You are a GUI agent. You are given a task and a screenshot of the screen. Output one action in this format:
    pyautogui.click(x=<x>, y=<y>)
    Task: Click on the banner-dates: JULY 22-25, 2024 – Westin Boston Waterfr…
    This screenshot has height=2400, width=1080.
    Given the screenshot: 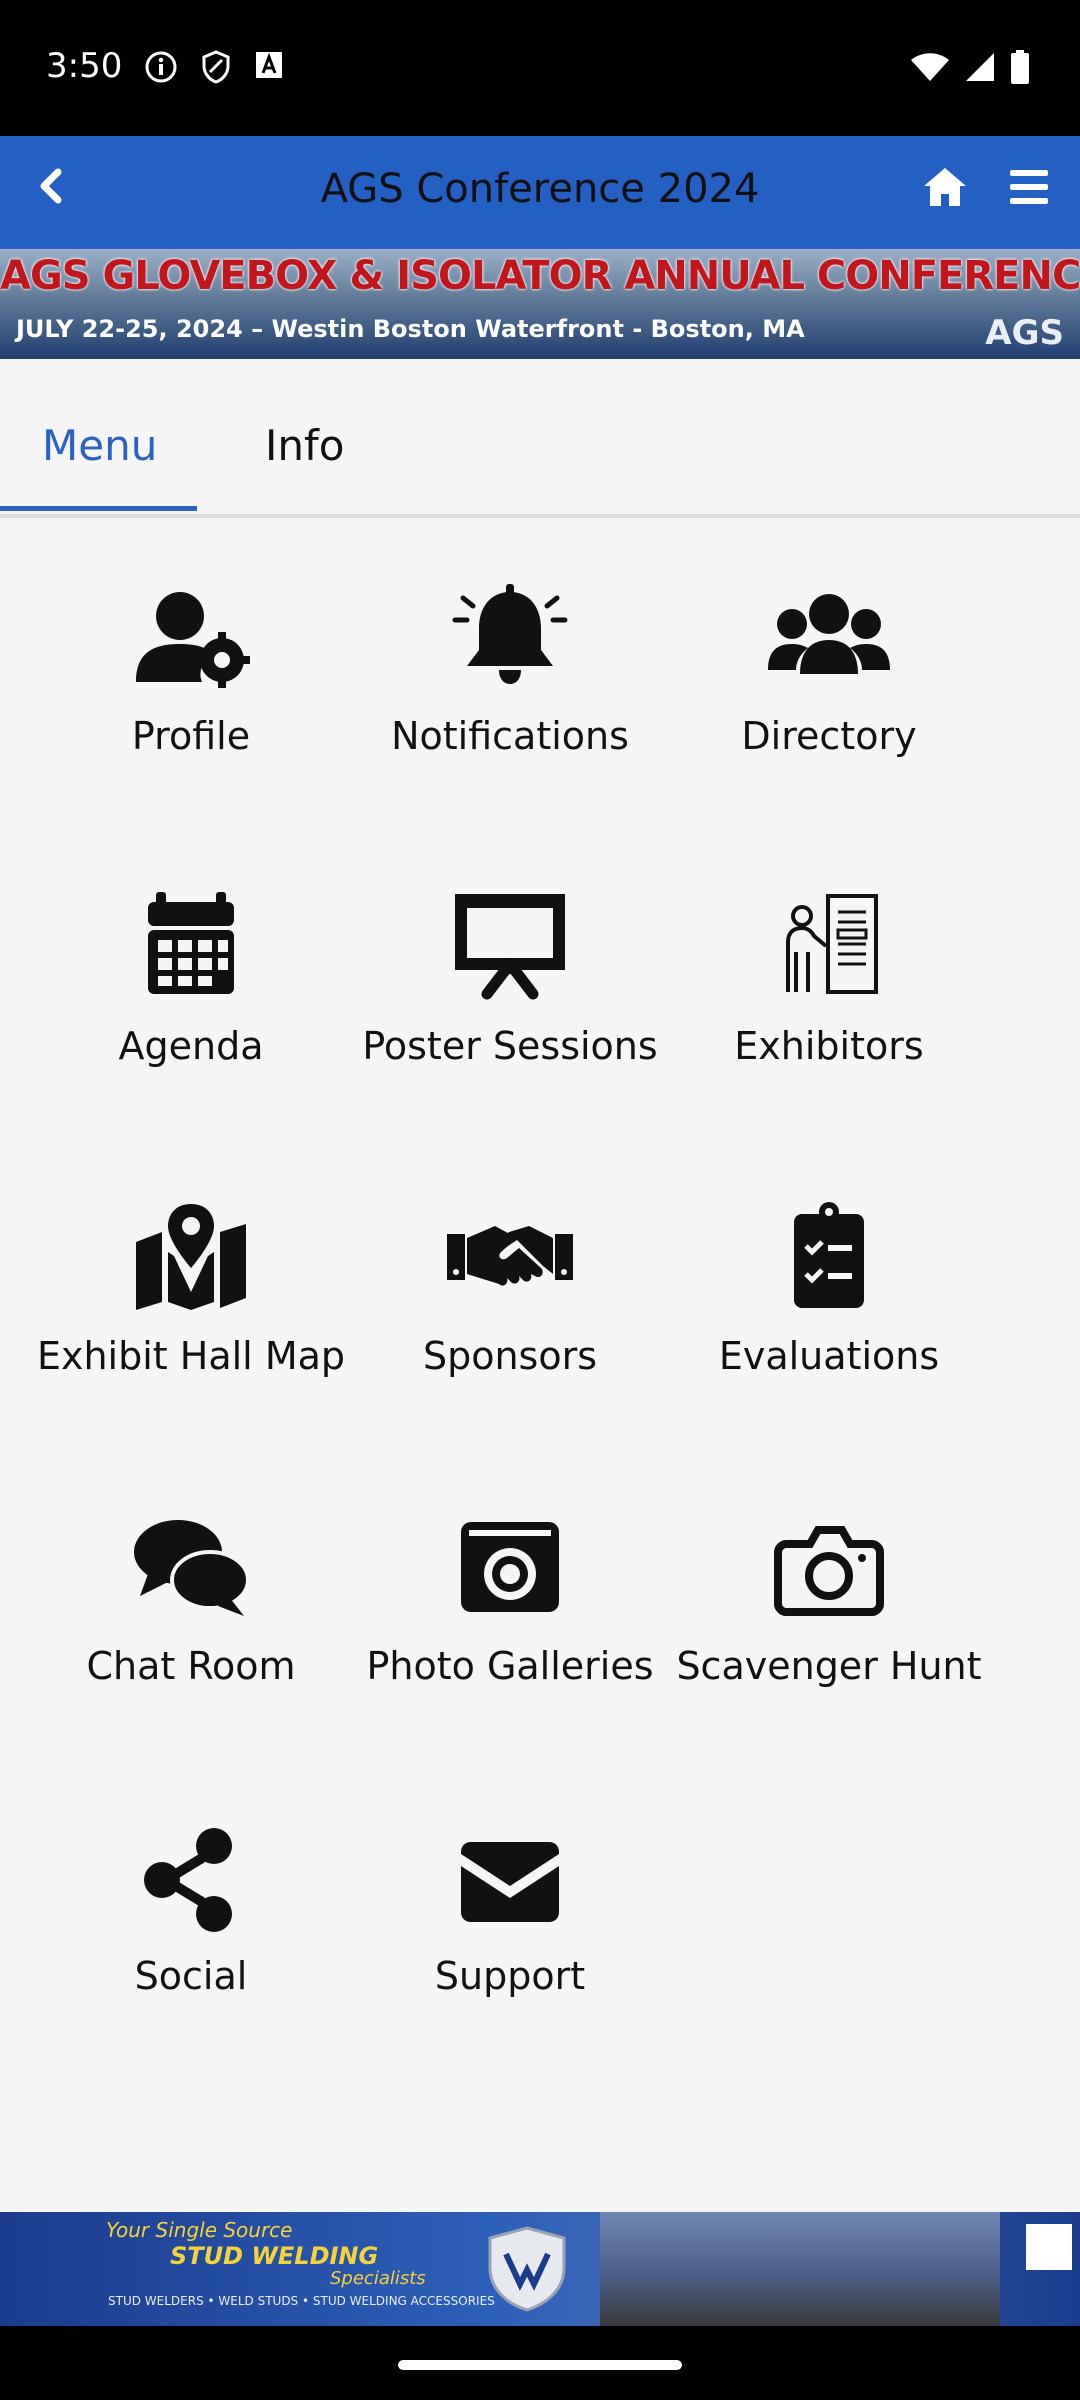 What is the action you would take?
    pyautogui.click(x=410, y=329)
    